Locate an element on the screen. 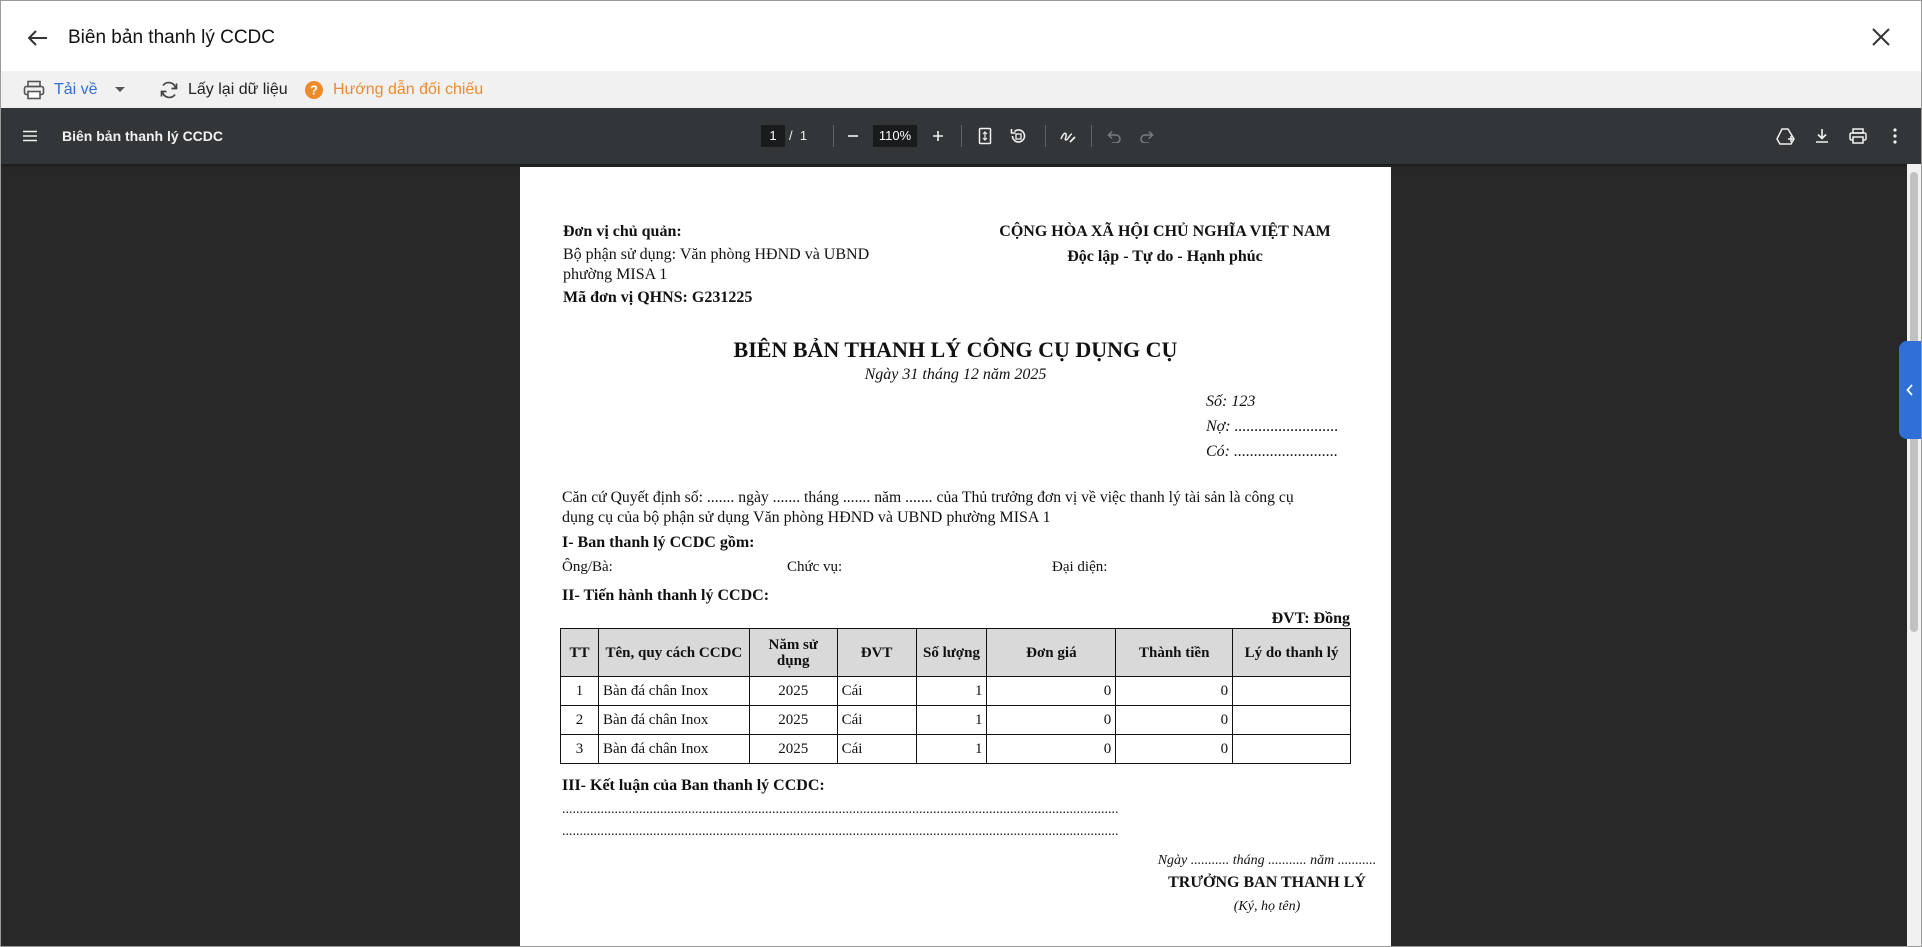 The width and height of the screenshot is (1922, 947). zoom-level-input: 110% is located at coordinates (895, 136).